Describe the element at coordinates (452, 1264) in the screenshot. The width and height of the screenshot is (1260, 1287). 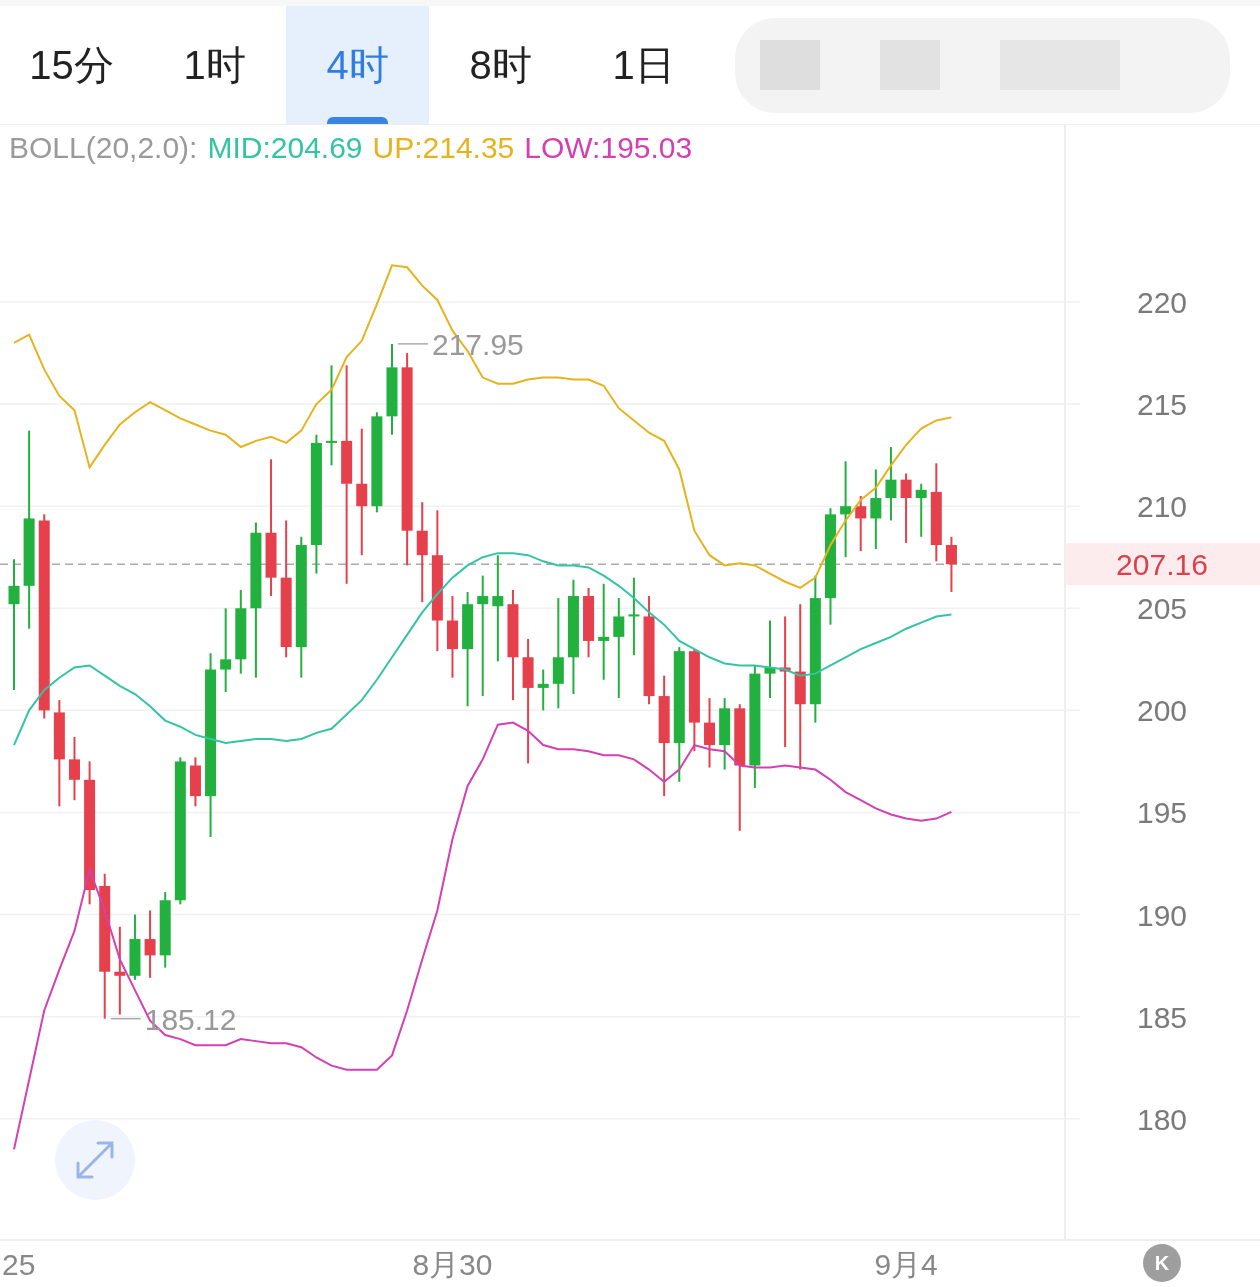
I see `x-axis-label: 8月30` at that location.